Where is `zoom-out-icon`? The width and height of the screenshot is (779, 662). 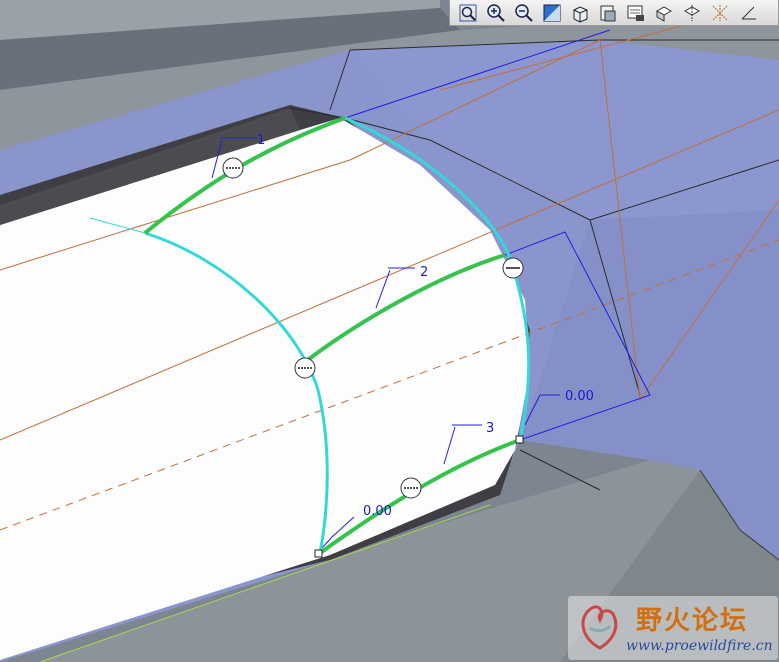
zoom-out-icon is located at coordinates (524, 12).